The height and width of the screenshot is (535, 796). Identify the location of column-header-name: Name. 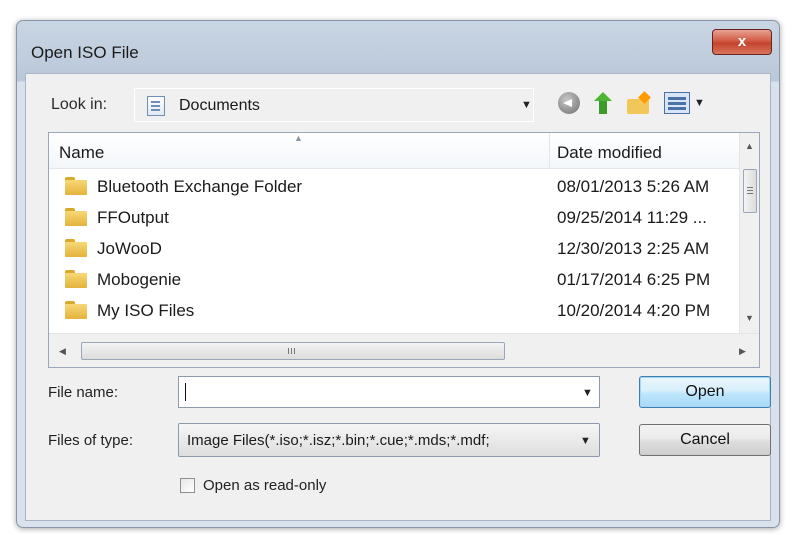
(81, 153).